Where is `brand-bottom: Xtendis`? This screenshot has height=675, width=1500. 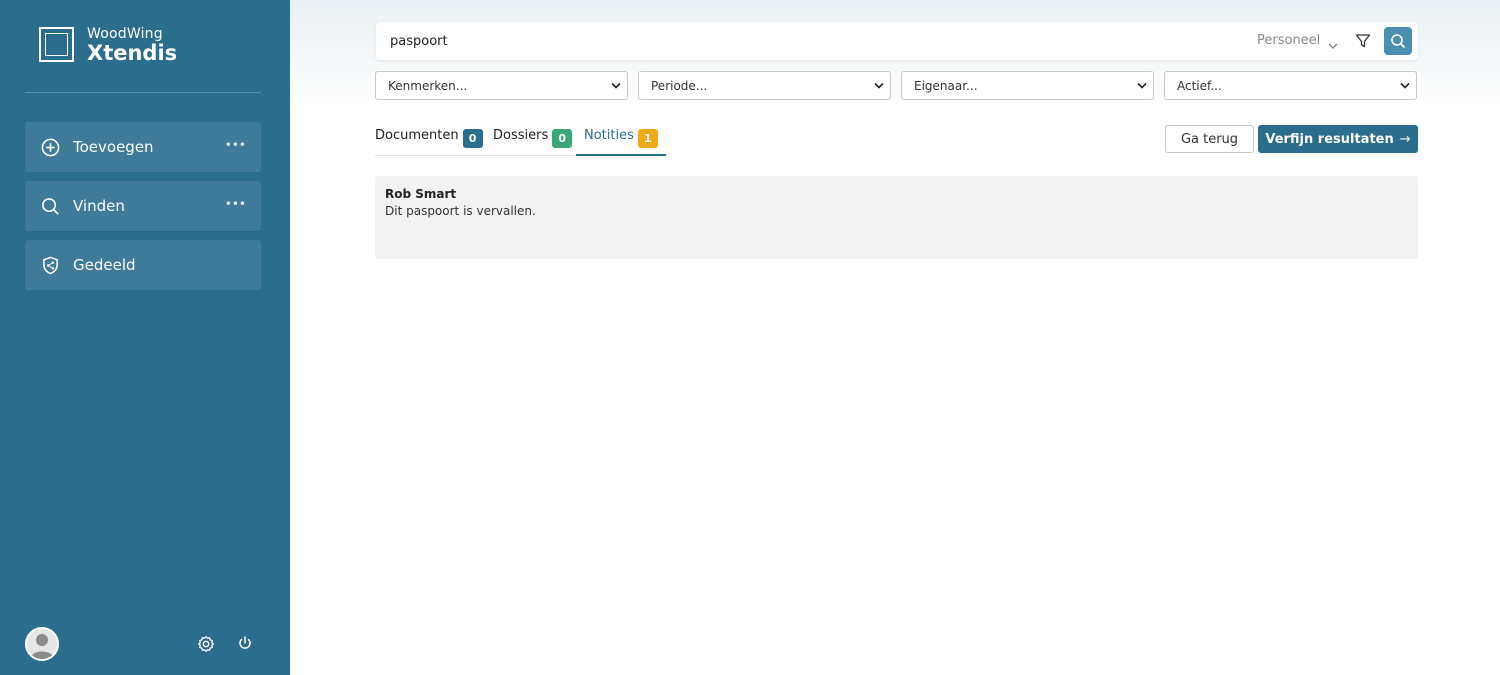
brand-bottom: Xtendis is located at coordinates (132, 53).